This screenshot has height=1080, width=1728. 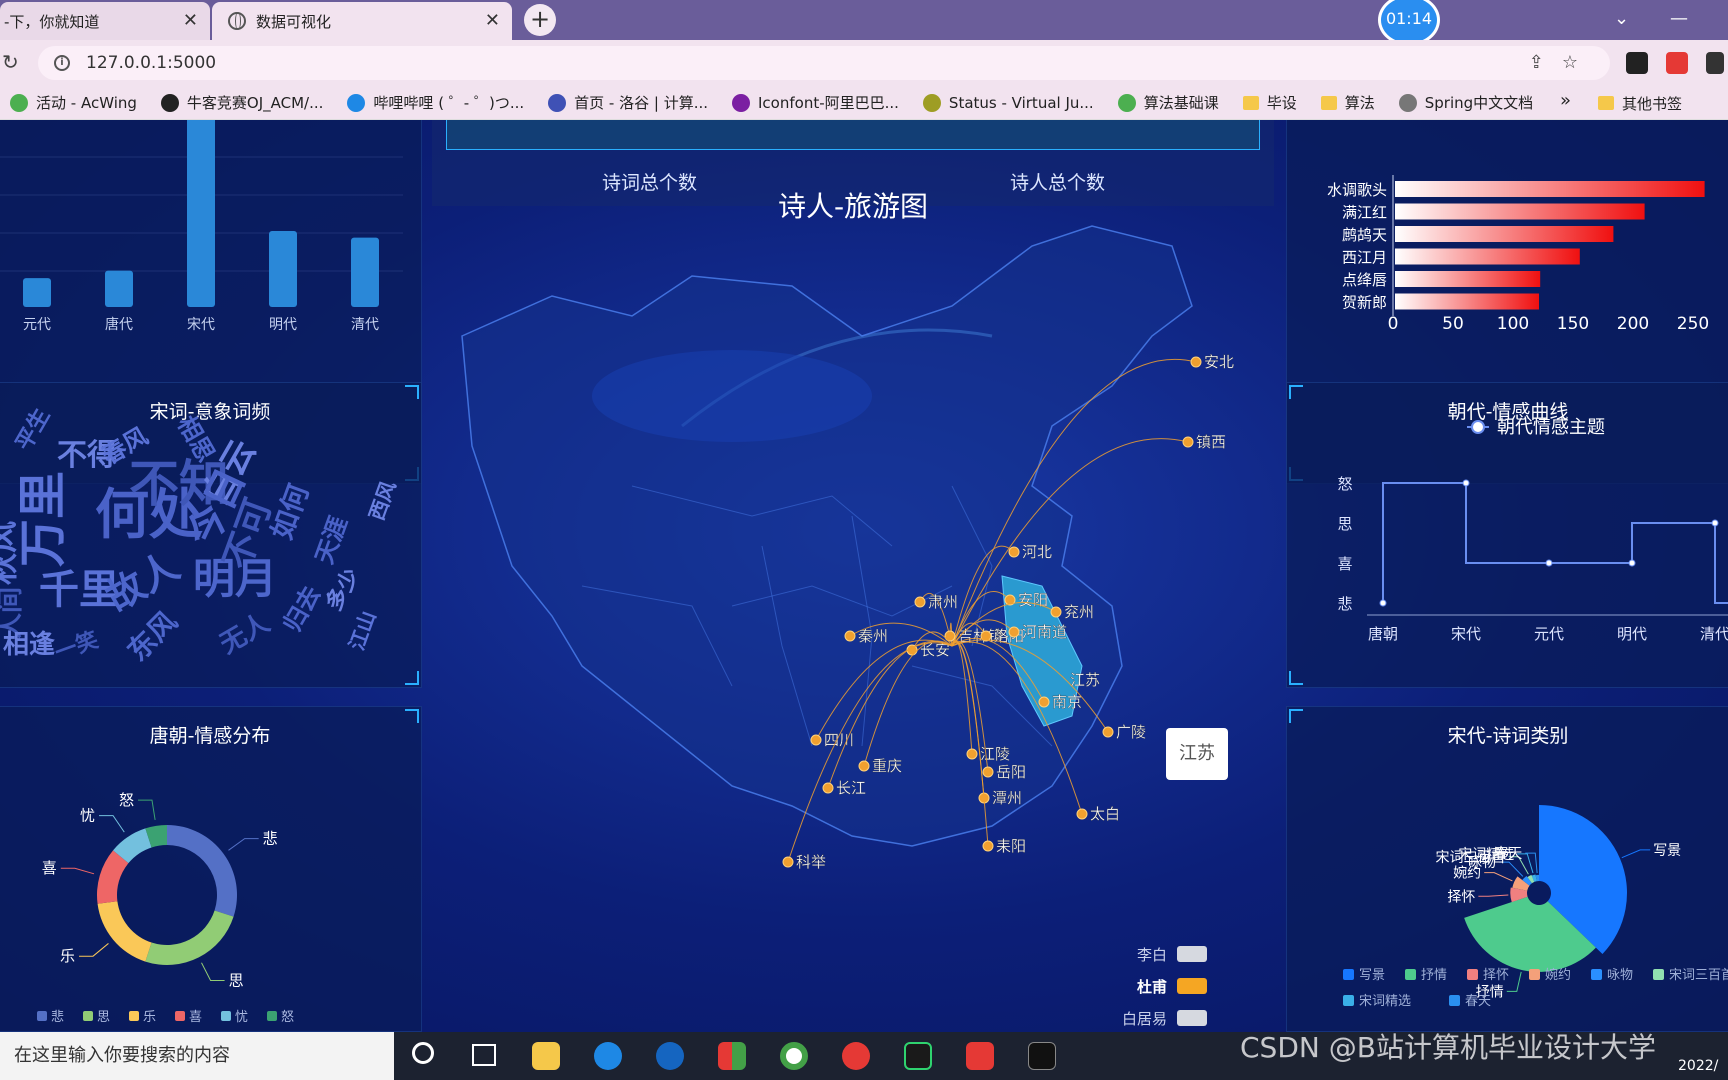 I want to click on new-tab-button: +, so click(x=540, y=20).